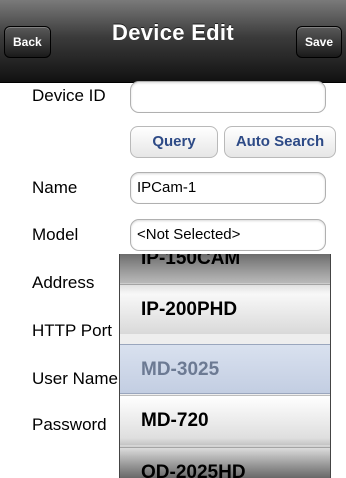 The width and height of the screenshot is (346, 478). What do you see at coordinates (63, 282) in the screenshot?
I see `address-label: Address` at bounding box center [63, 282].